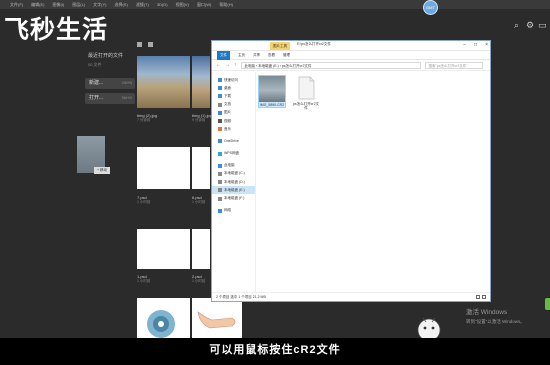 The width and height of the screenshot is (550, 365). What do you see at coordinates (144, 120) in the screenshot?
I see `file-time: 7 分钟前` at bounding box center [144, 120].